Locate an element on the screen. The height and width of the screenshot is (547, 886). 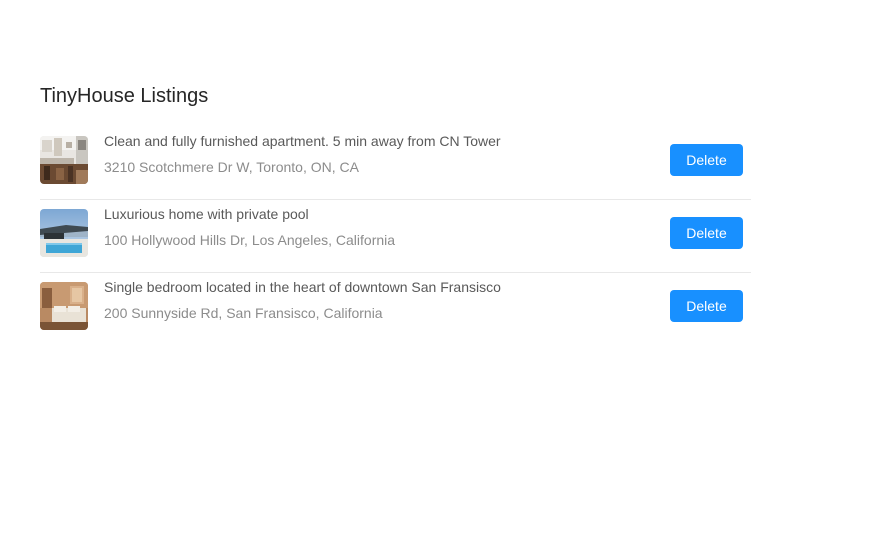
apartment-kitchen-photo is located at coordinates (64, 160).